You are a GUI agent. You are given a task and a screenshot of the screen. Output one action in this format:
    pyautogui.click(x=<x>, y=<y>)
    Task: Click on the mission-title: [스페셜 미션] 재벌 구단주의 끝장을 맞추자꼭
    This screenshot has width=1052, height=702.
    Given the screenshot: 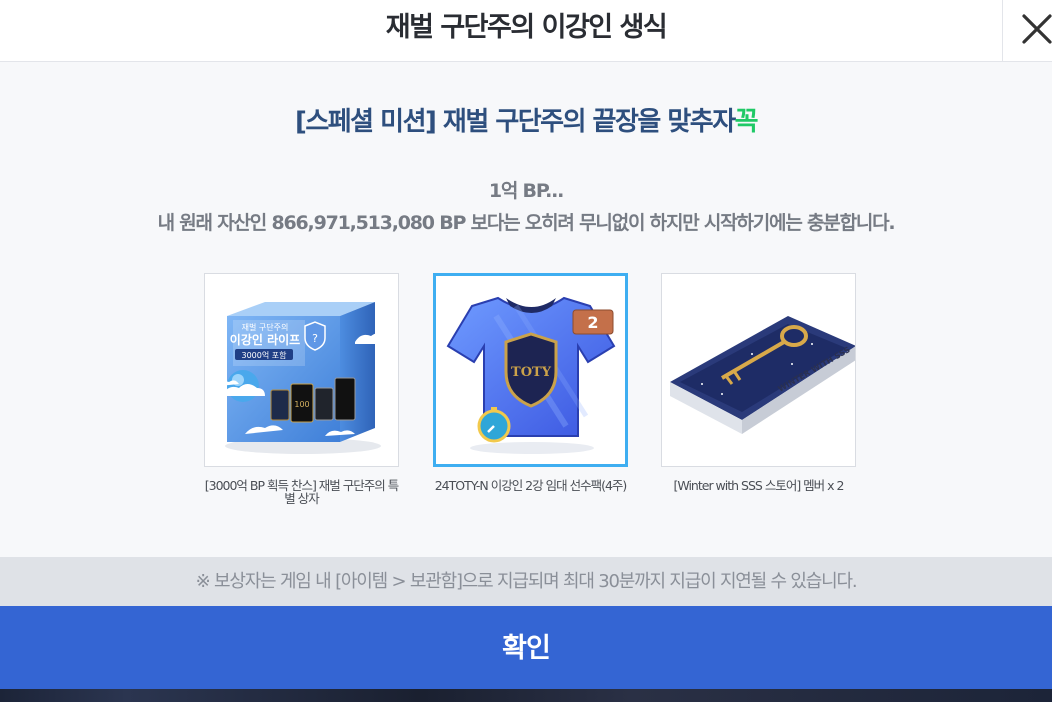 What is the action you would take?
    pyautogui.click(x=526, y=119)
    